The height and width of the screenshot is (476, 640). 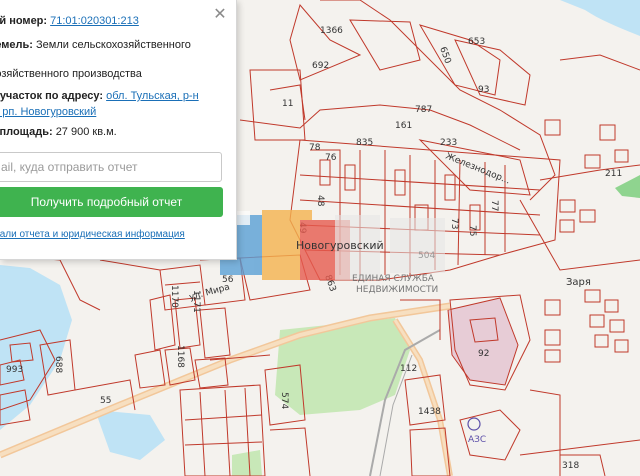 What do you see at coordinates (315, 148) in the screenshot?
I see `map-label: 78` at bounding box center [315, 148].